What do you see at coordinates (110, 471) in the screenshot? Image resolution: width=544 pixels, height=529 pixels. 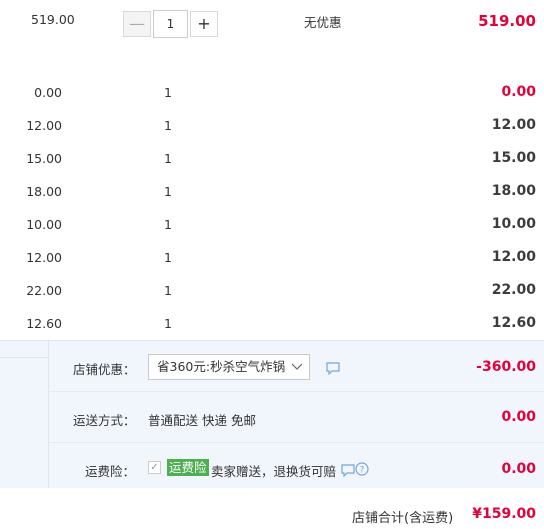 I see `shipping-insurance-label: 运费险：` at bounding box center [110, 471].